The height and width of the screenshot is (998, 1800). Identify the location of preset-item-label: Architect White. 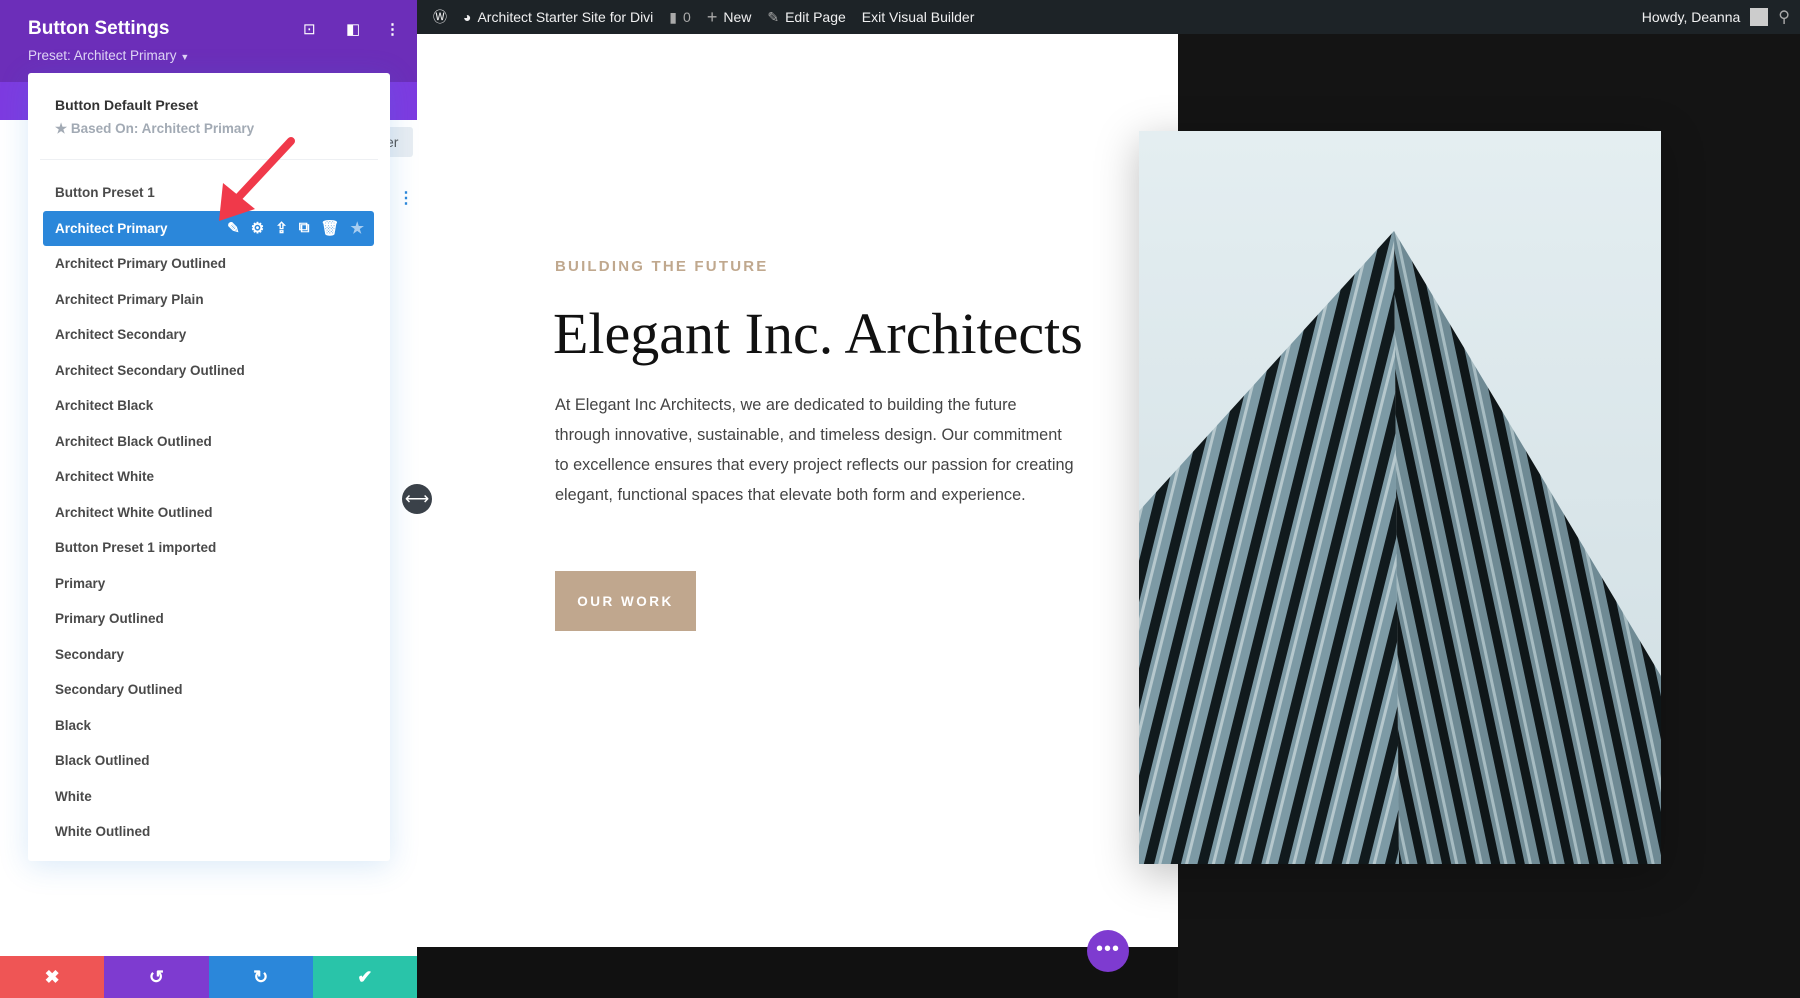
(105, 476).